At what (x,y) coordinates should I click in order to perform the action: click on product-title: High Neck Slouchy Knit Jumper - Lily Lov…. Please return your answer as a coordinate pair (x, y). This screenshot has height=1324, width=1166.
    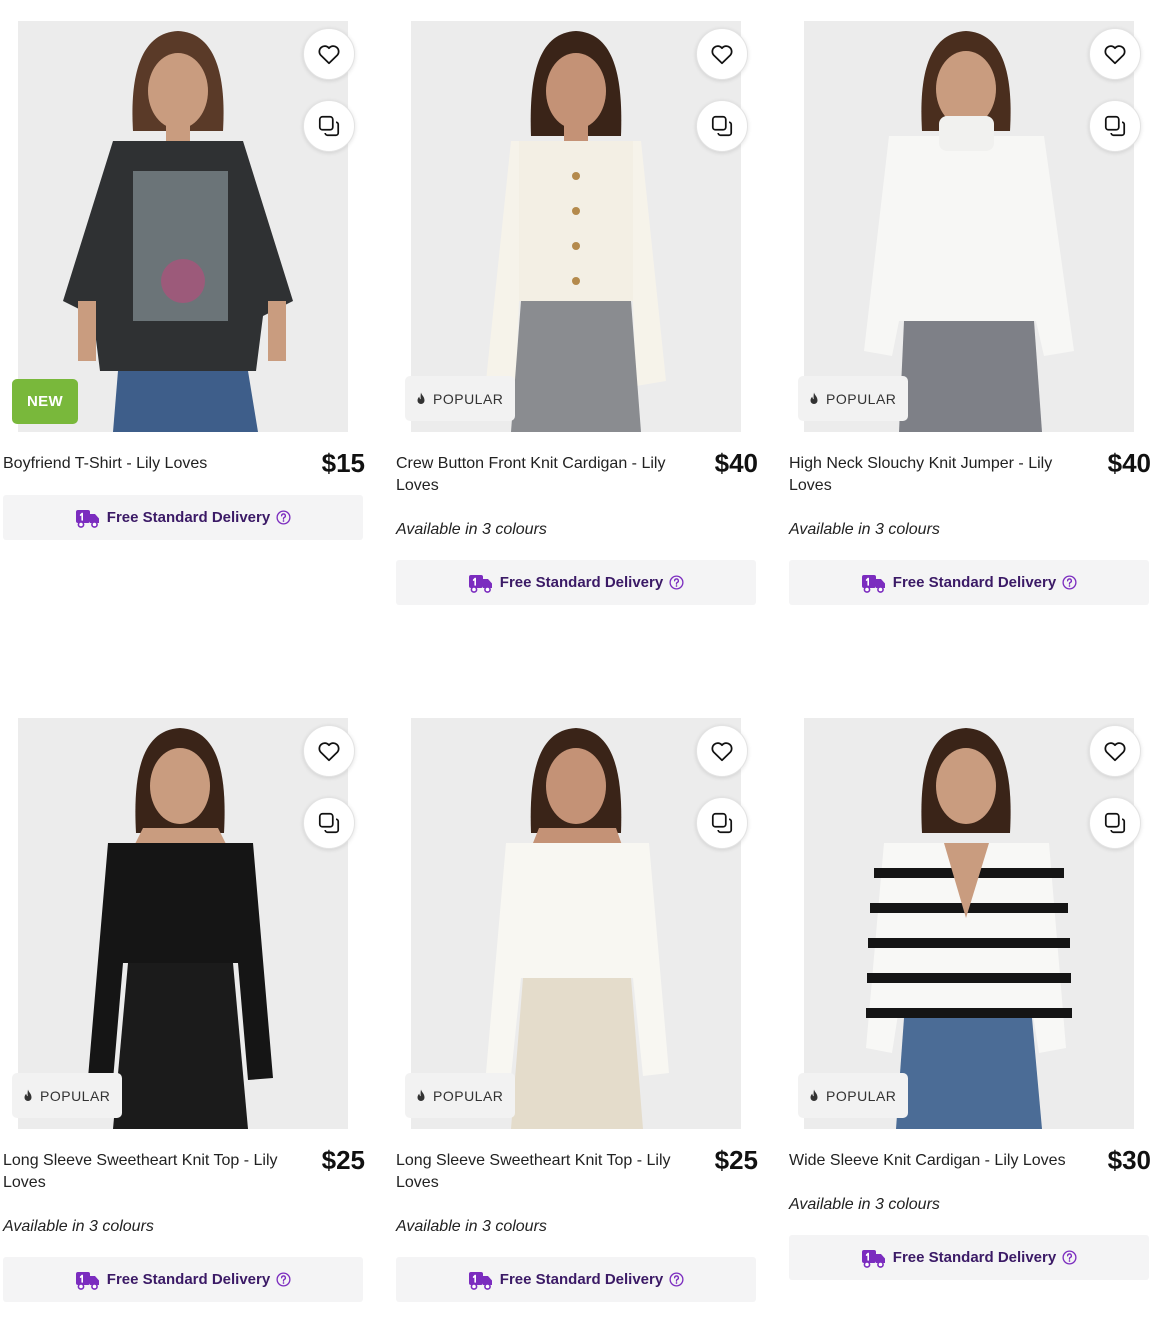
    Looking at the image, I should click on (939, 475).